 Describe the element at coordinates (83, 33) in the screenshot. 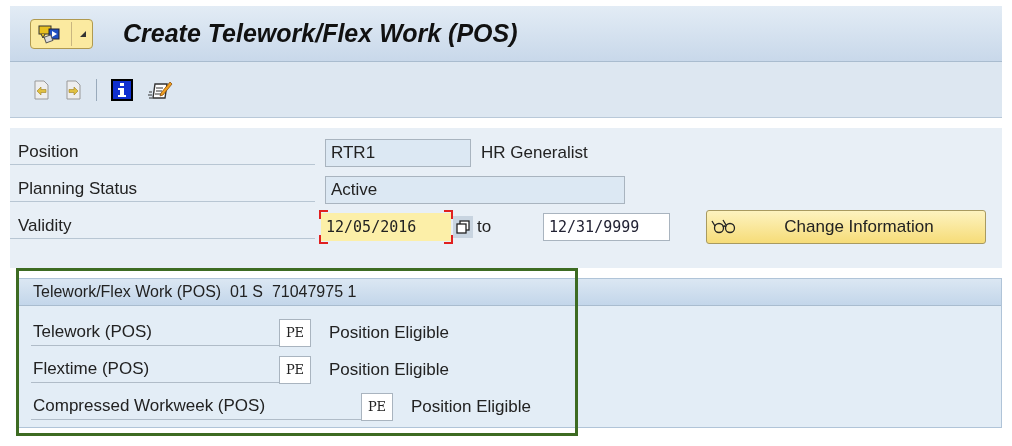

I see `caret-icon` at that location.